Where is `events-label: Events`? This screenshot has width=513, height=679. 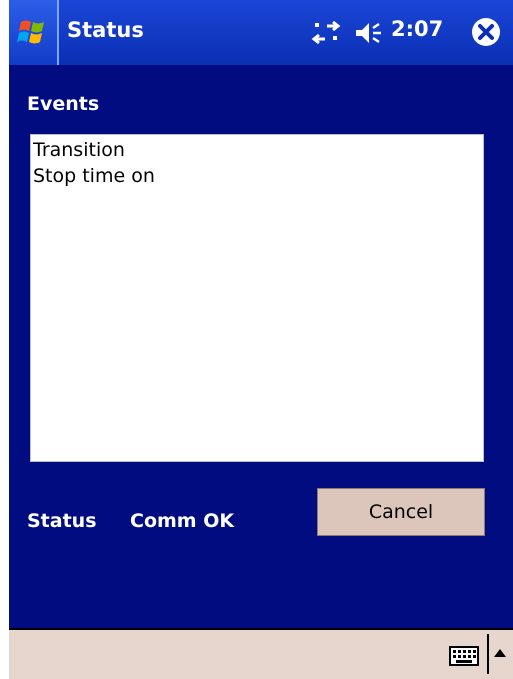
events-label: Events is located at coordinates (63, 104).